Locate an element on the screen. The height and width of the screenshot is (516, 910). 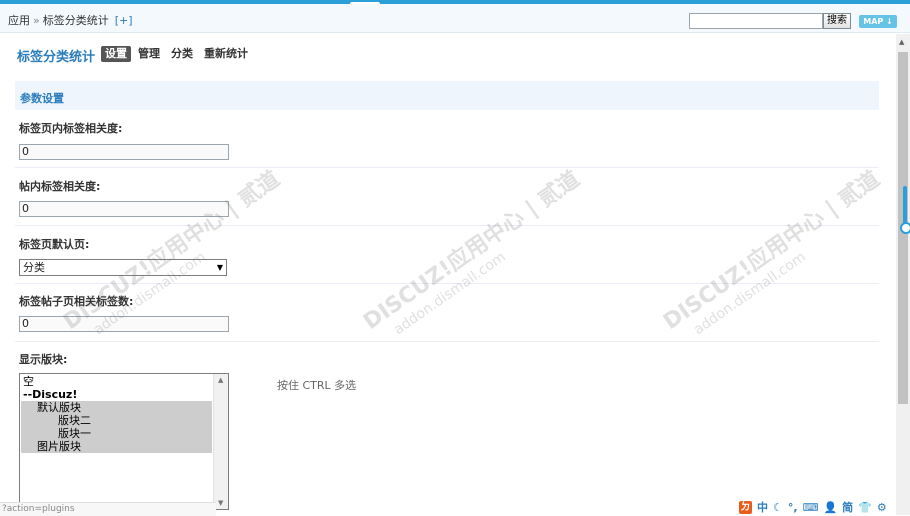
ime-language: 中 is located at coordinates (762, 507).